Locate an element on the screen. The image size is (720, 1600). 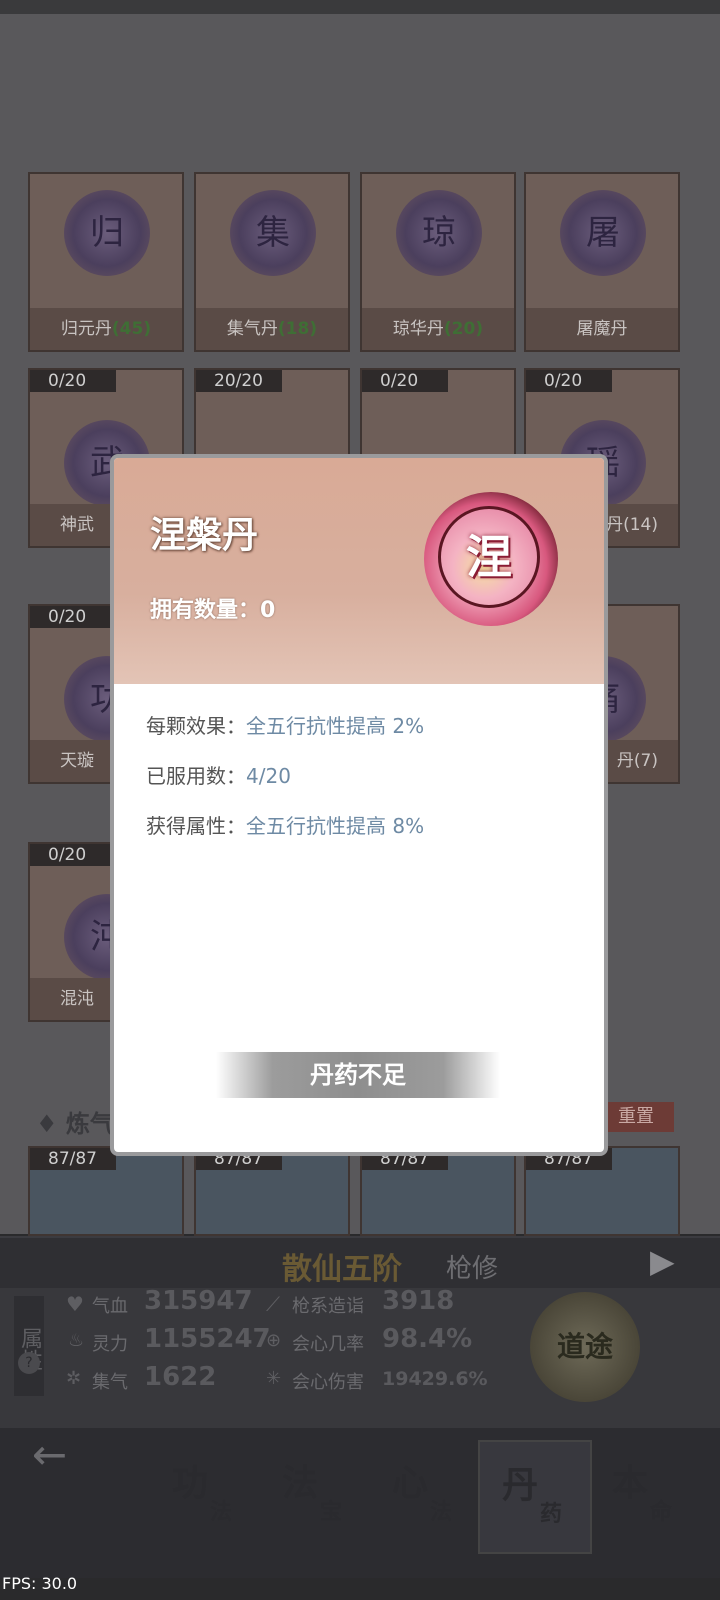
pill-qty: (45) is located at coordinates (131, 329).